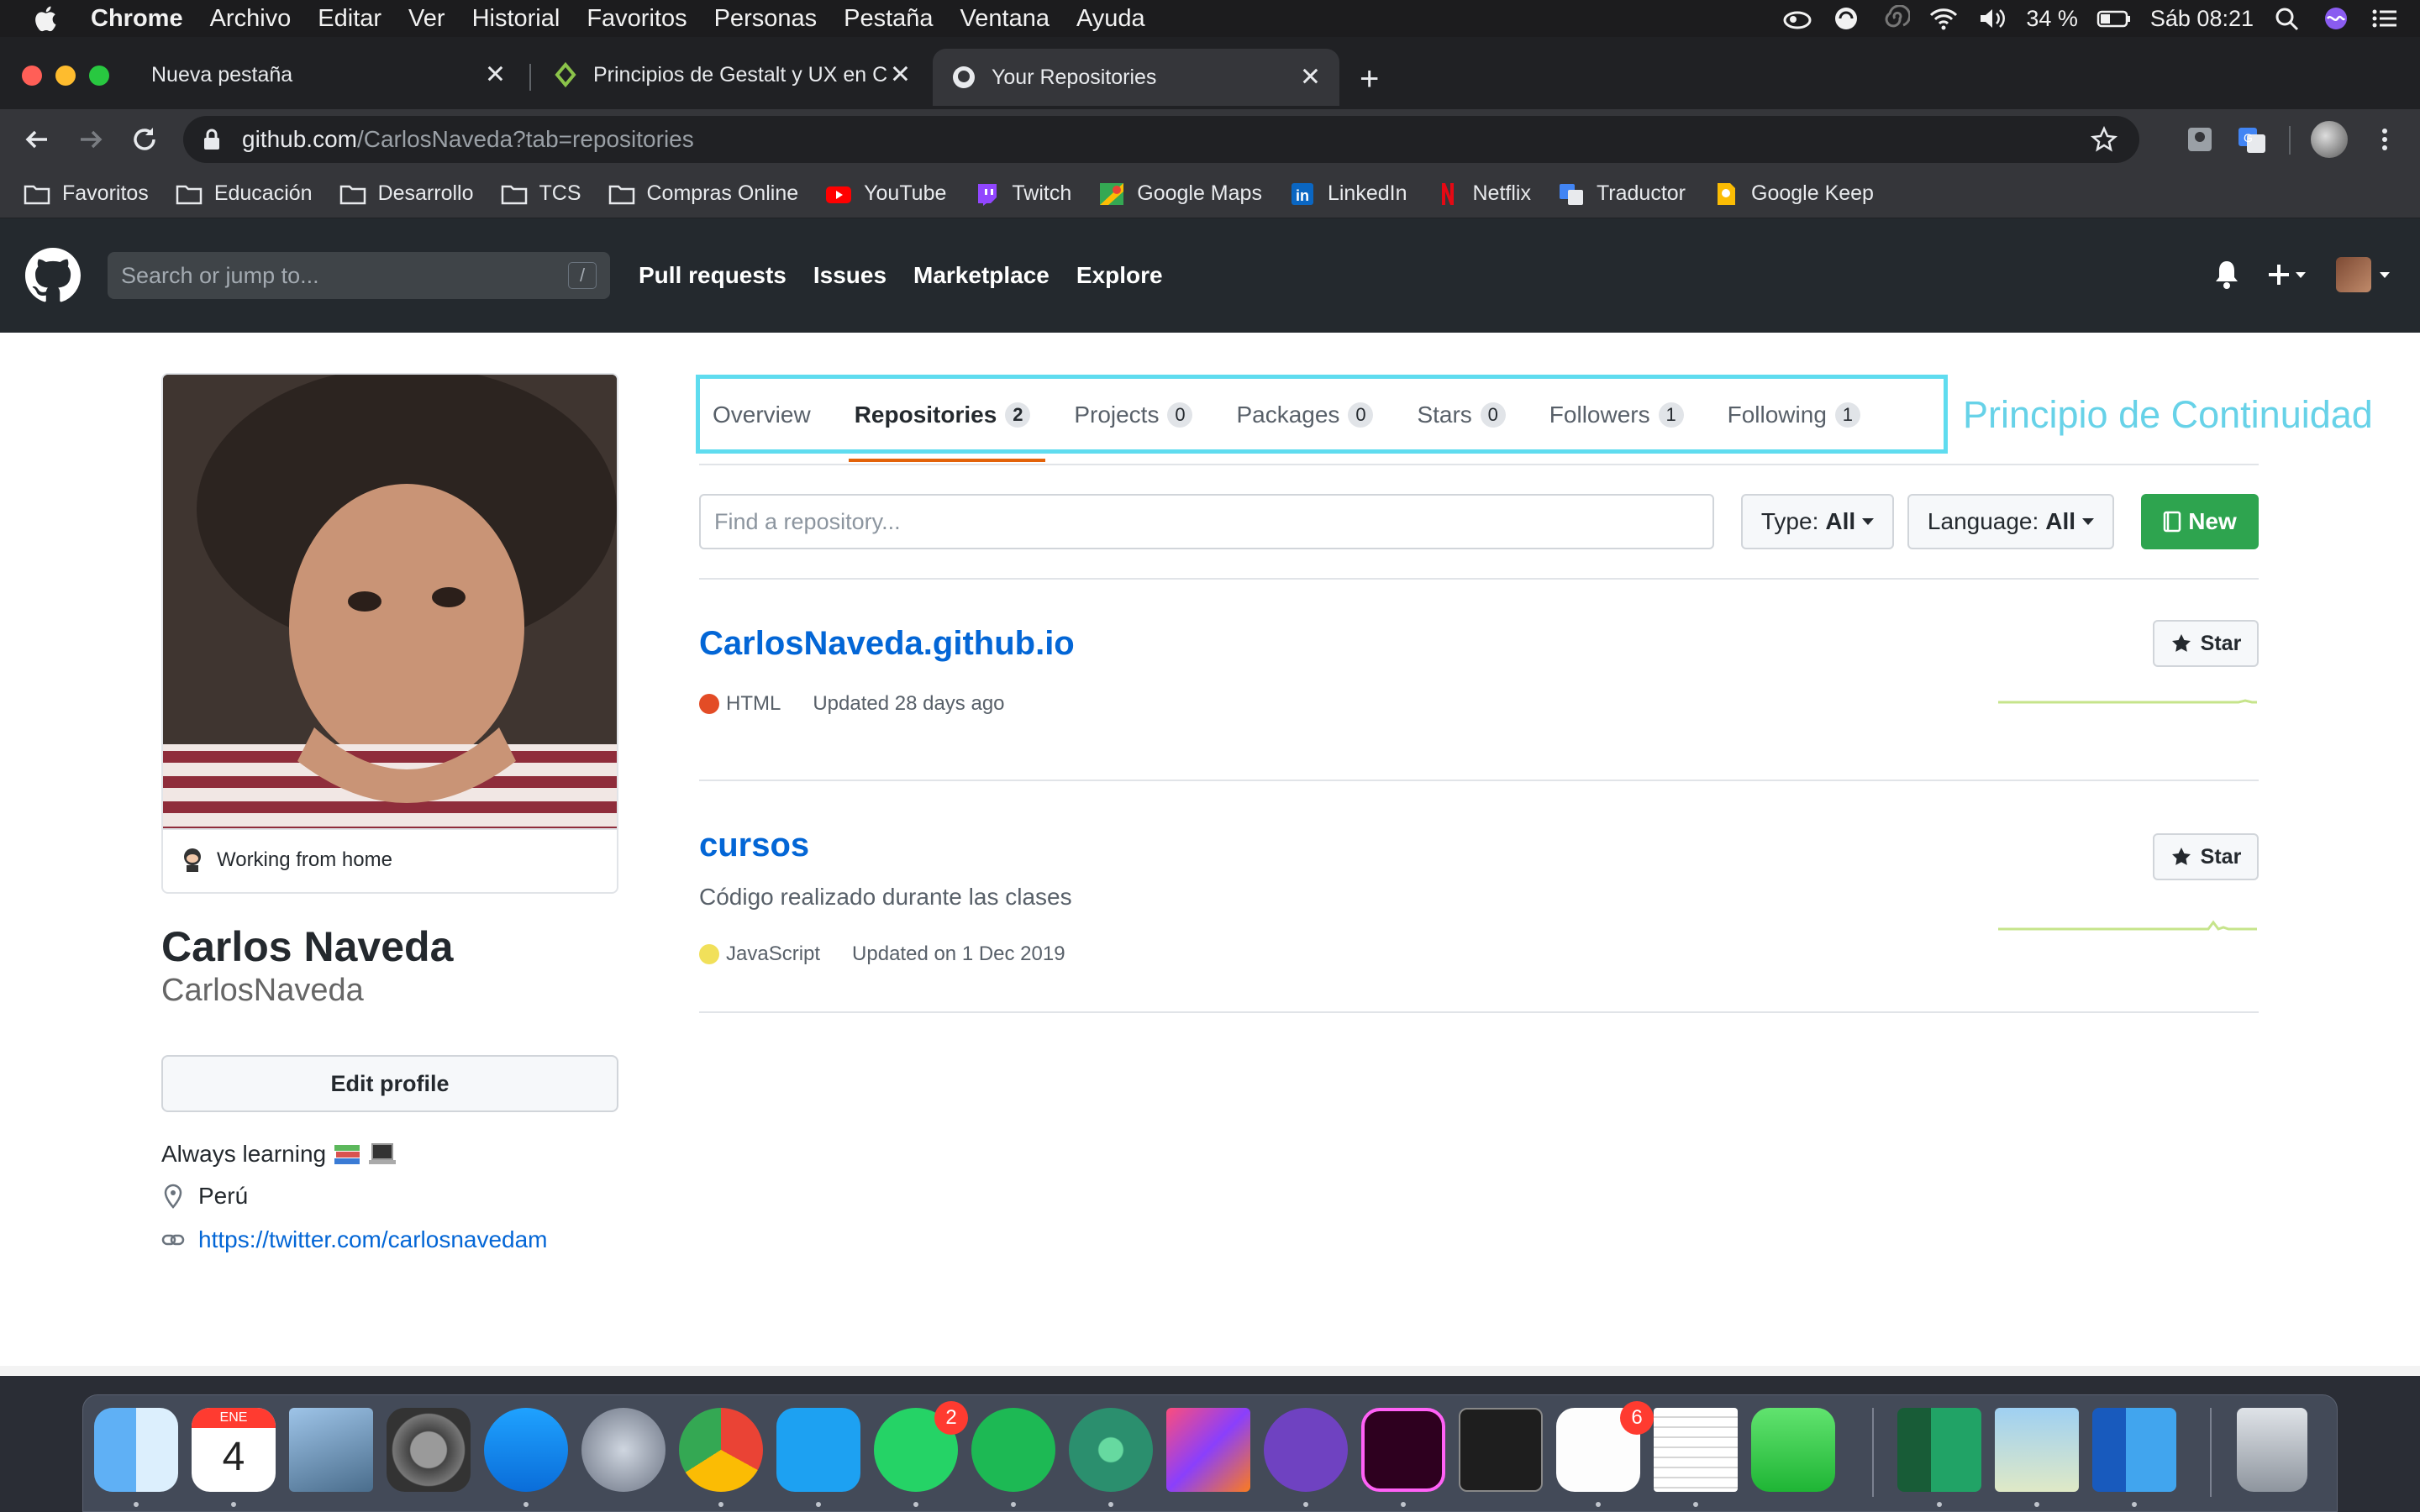 This screenshot has width=2420, height=1512. Describe the element at coordinates (390, 601) in the screenshot. I see `profile-avatar-photo` at that location.